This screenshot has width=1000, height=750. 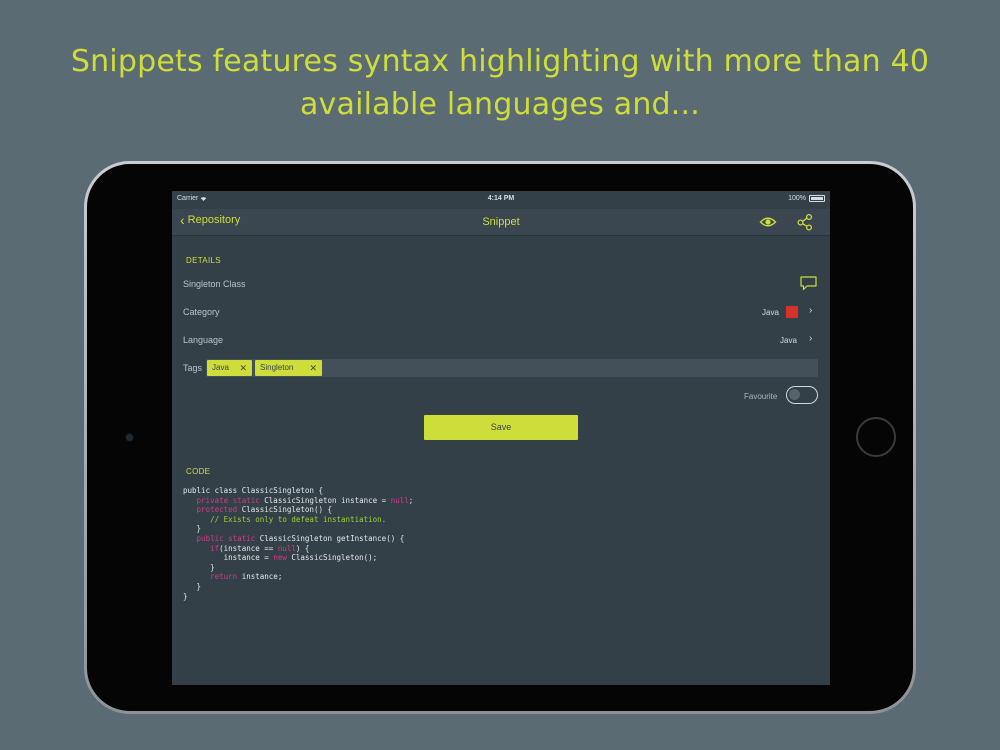 What do you see at coordinates (260, 548) in the screenshot?
I see `code-line: if(instance == null) {` at bounding box center [260, 548].